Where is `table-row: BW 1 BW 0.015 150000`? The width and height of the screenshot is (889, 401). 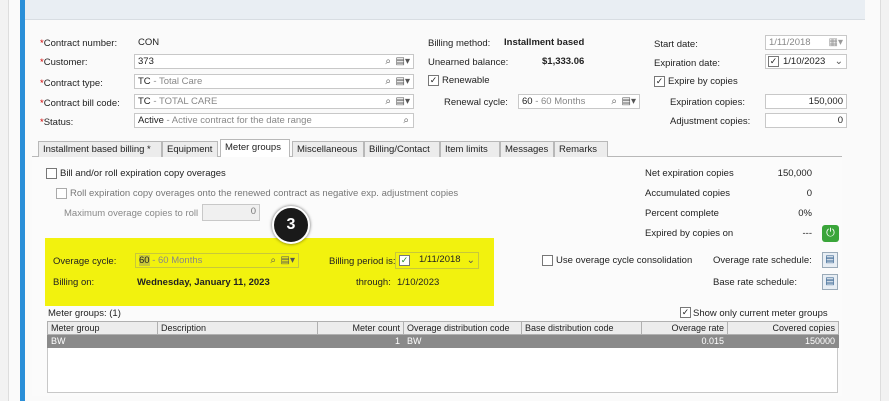
table-row: BW 1 BW 0.015 150000 is located at coordinates (443, 341).